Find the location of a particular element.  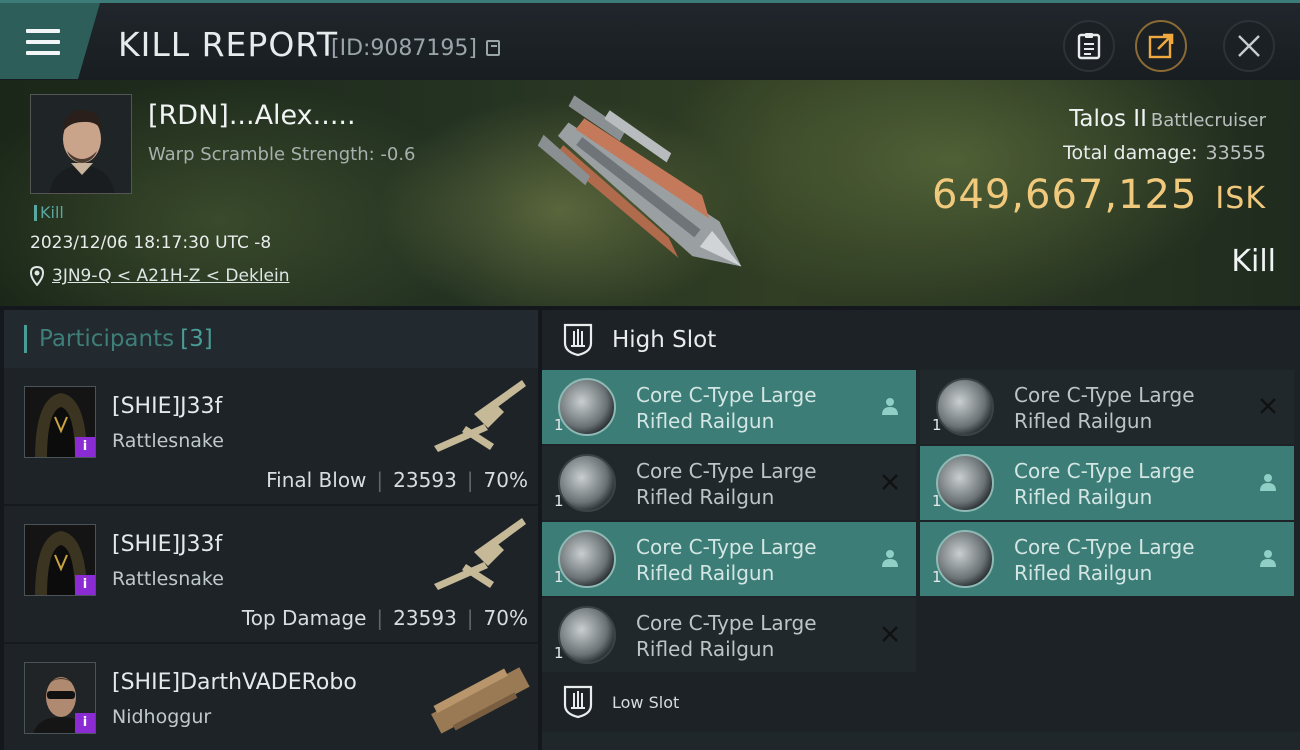

low-slot-header: Low Slot is located at coordinates (921, 702).